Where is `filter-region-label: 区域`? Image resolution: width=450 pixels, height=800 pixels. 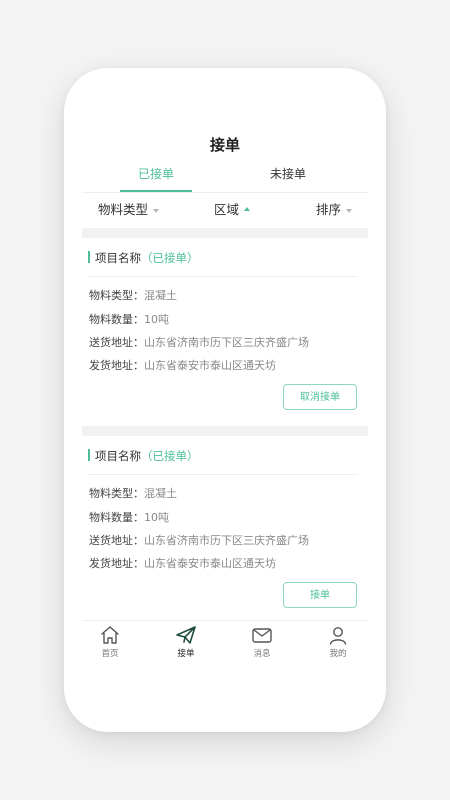
filter-region-label: 区域 is located at coordinates (227, 209).